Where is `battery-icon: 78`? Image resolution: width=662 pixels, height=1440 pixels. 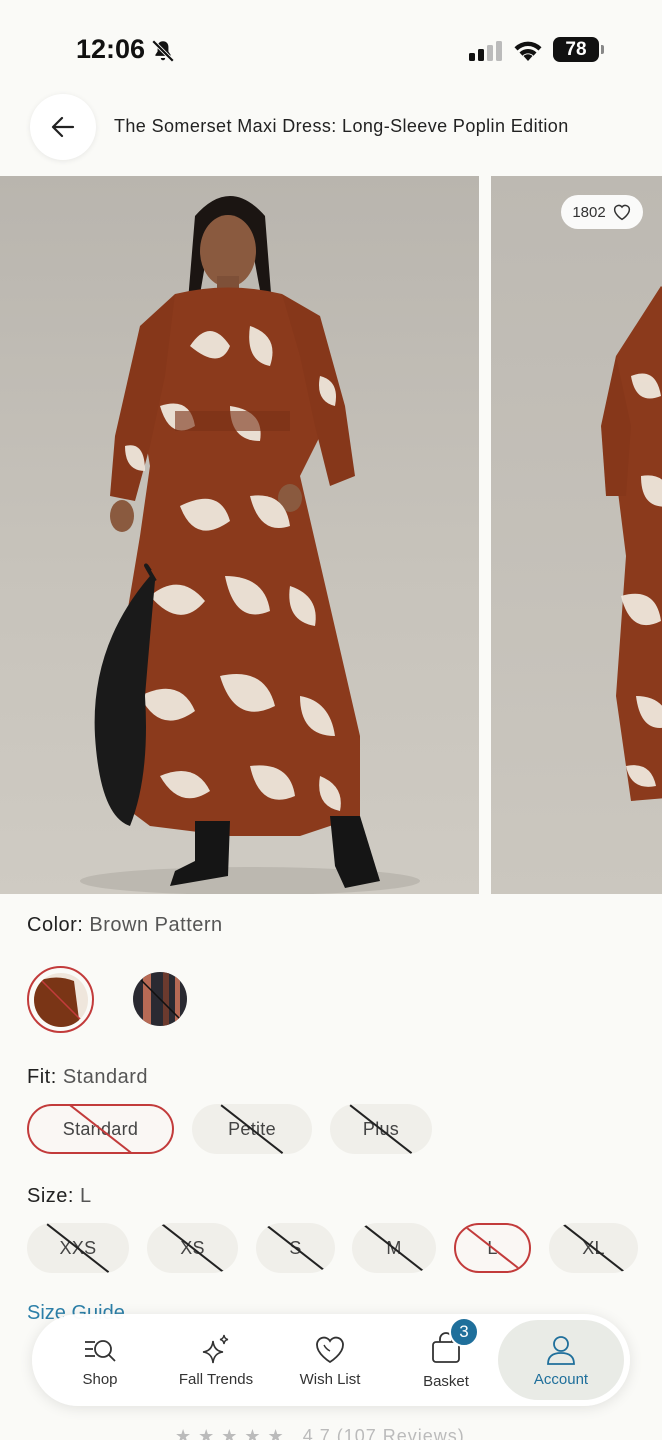 battery-icon: 78 is located at coordinates (578, 49).